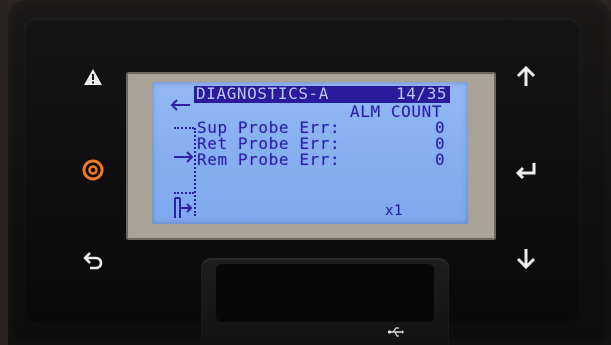 The width and height of the screenshot is (611, 345). I want to click on exit-door-icon, so click(183, 207).